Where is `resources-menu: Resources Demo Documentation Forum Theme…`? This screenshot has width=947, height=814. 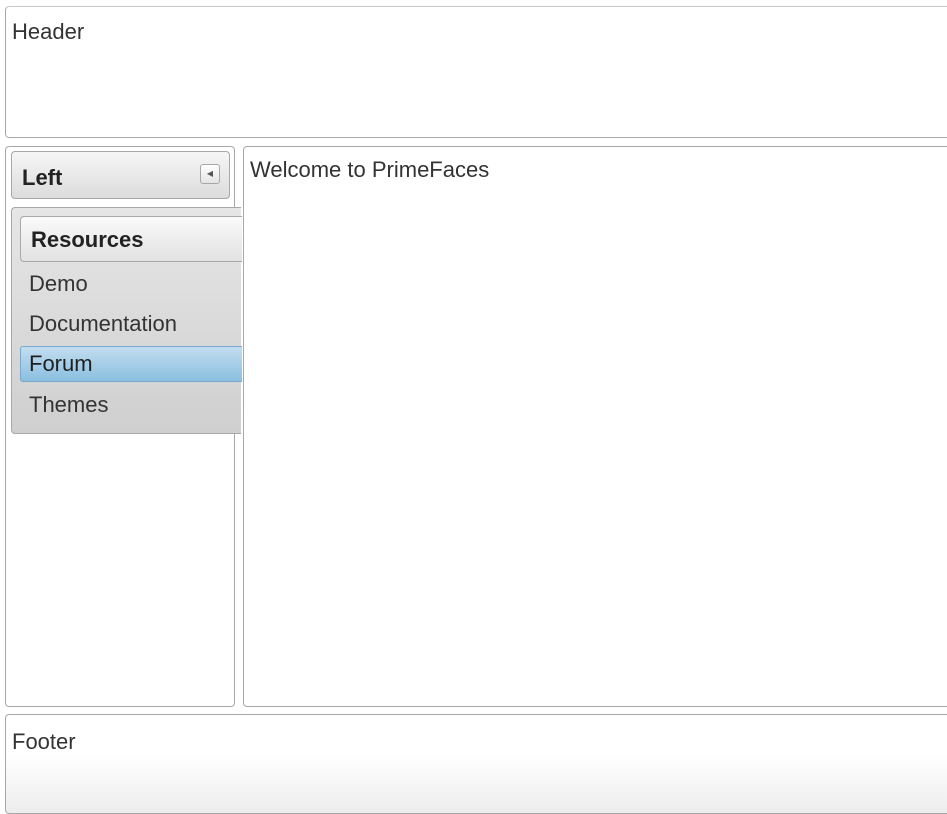 resources-menu: Resources Demo Documentation Forum Theme… is located at coordinates (126, 320).